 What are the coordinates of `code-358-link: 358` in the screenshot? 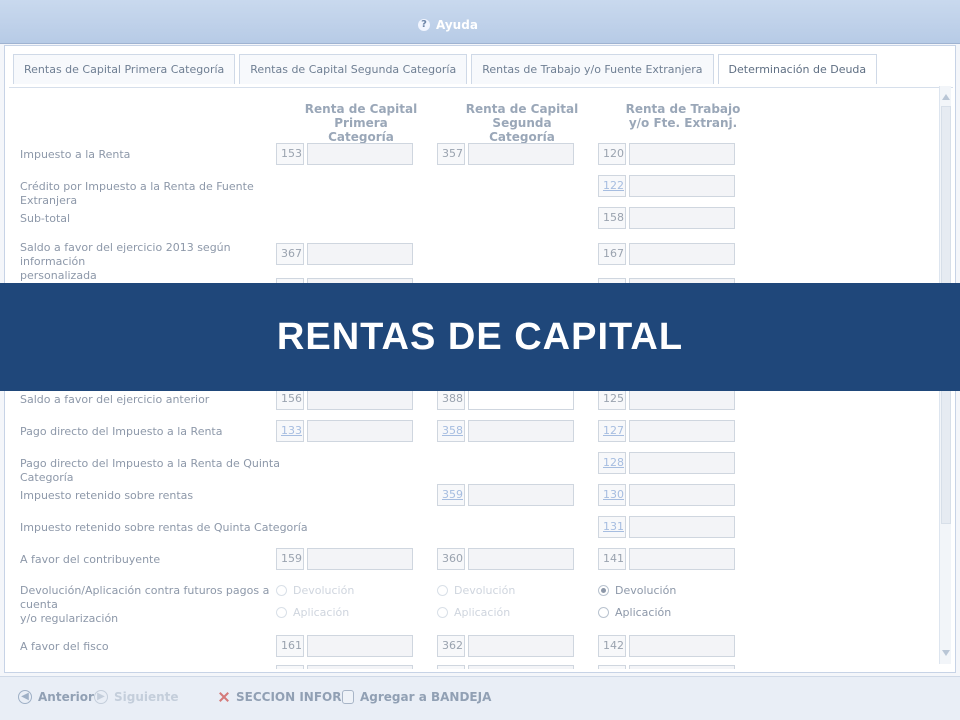 It's located at (451, 431).